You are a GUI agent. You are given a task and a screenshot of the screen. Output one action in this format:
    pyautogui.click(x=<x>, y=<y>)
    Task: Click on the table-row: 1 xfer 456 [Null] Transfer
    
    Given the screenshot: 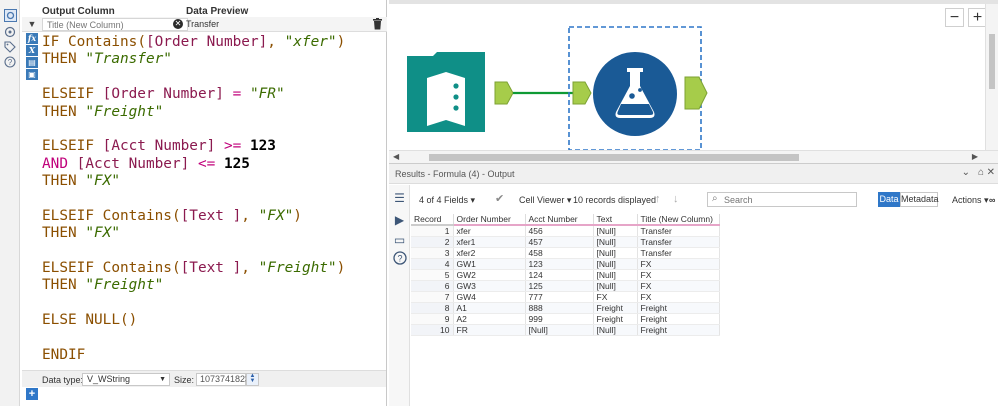 What is the action you would take?
    pyautogui.click(x=565, y=231)
    